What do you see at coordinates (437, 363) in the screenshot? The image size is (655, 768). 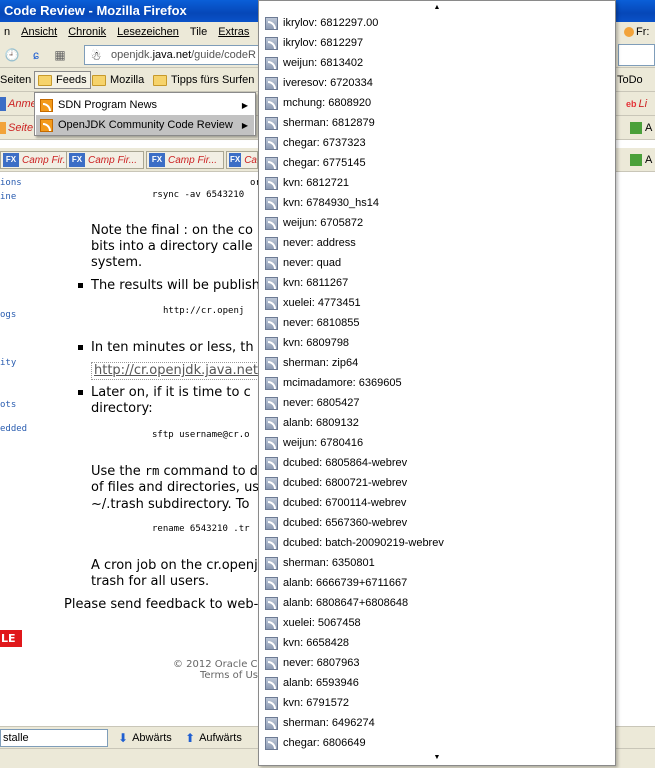 I see `feed-item: sherman: zip64` at bounding box center [437, 363].